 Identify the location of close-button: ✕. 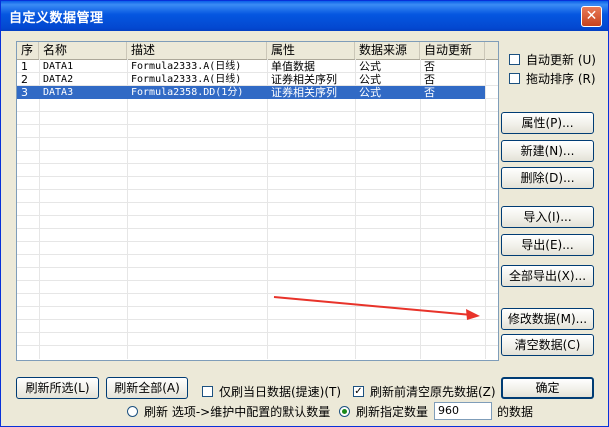
(591, 16).